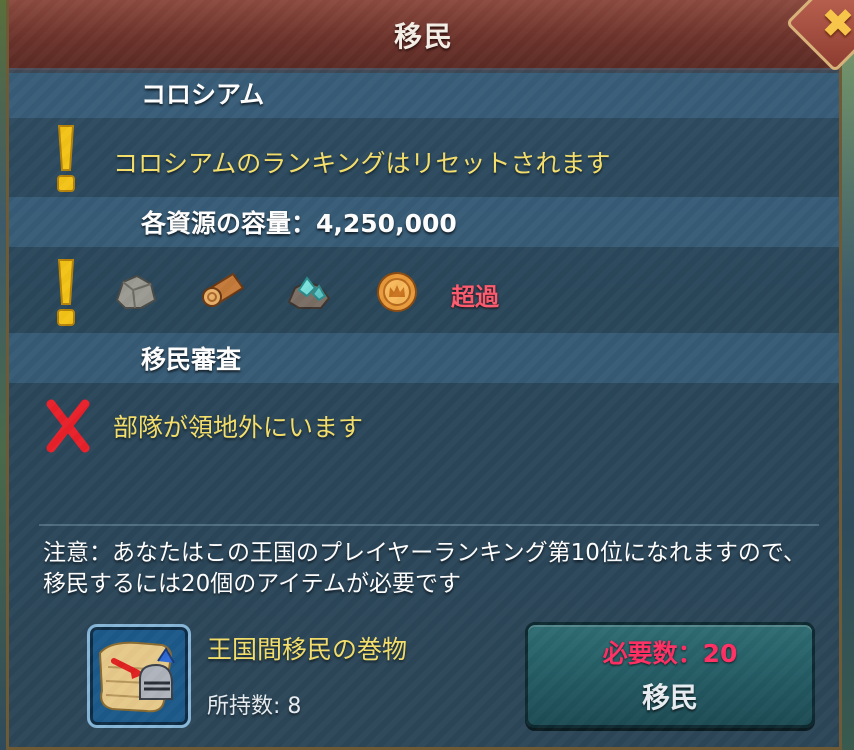  I want to click on dialog-title: 移民, so click(423, 36).